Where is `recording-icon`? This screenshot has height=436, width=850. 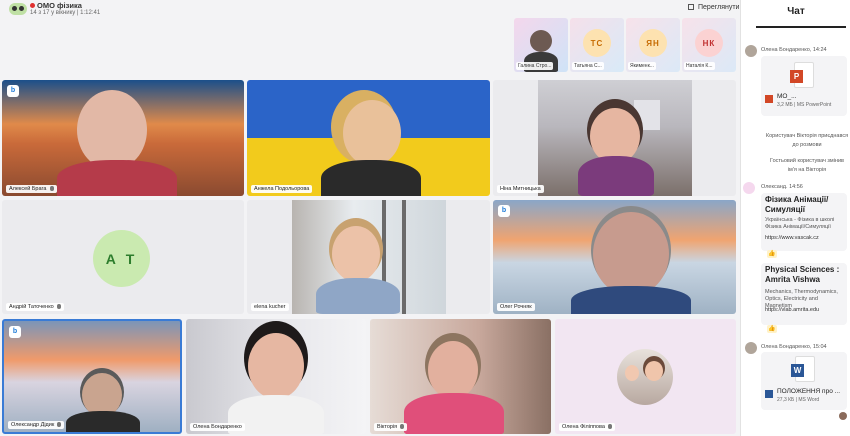
recording-icon is located at coordinates (32, 5).